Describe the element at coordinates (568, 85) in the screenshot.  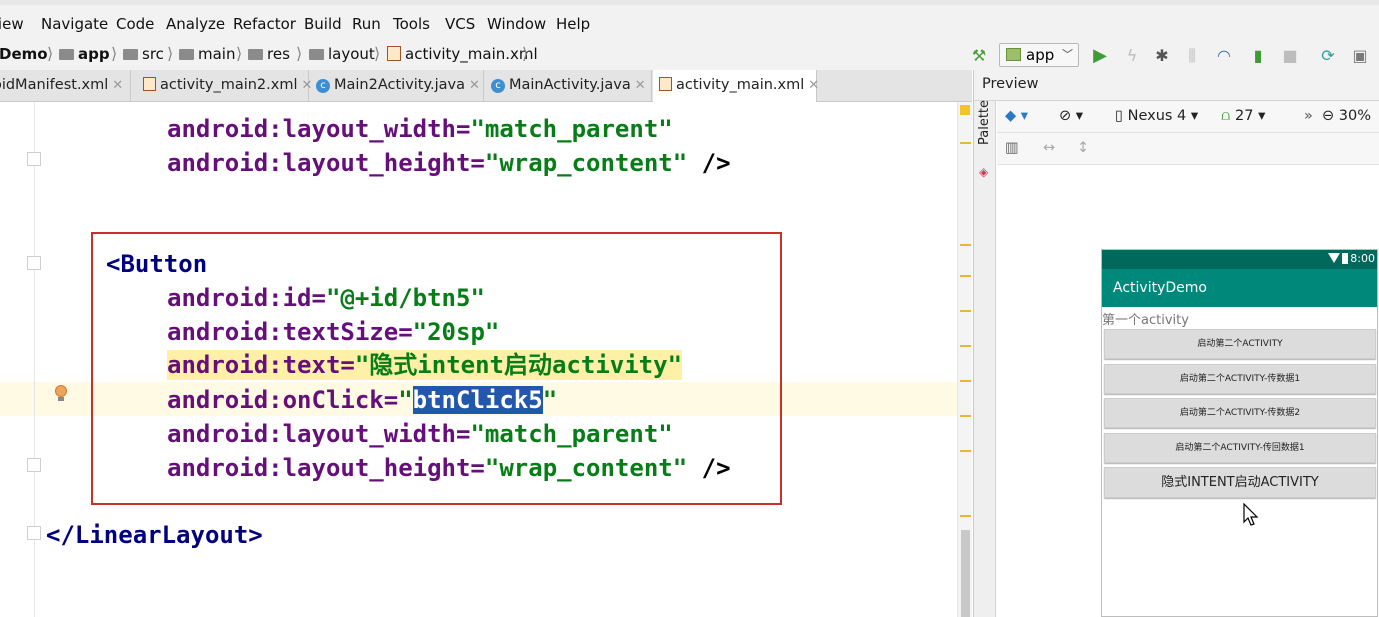
I see `tab-mainactivity-java: c MainActivity.java ✕` at that location.